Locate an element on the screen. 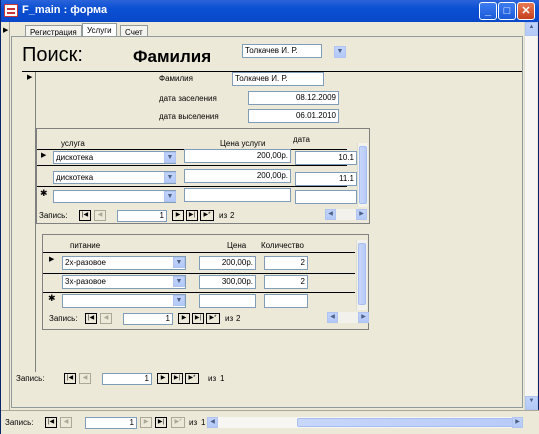 The width and height of the screenshot is (539, 434). form-record-selector: ▶ is located at coordinates (6, 216).